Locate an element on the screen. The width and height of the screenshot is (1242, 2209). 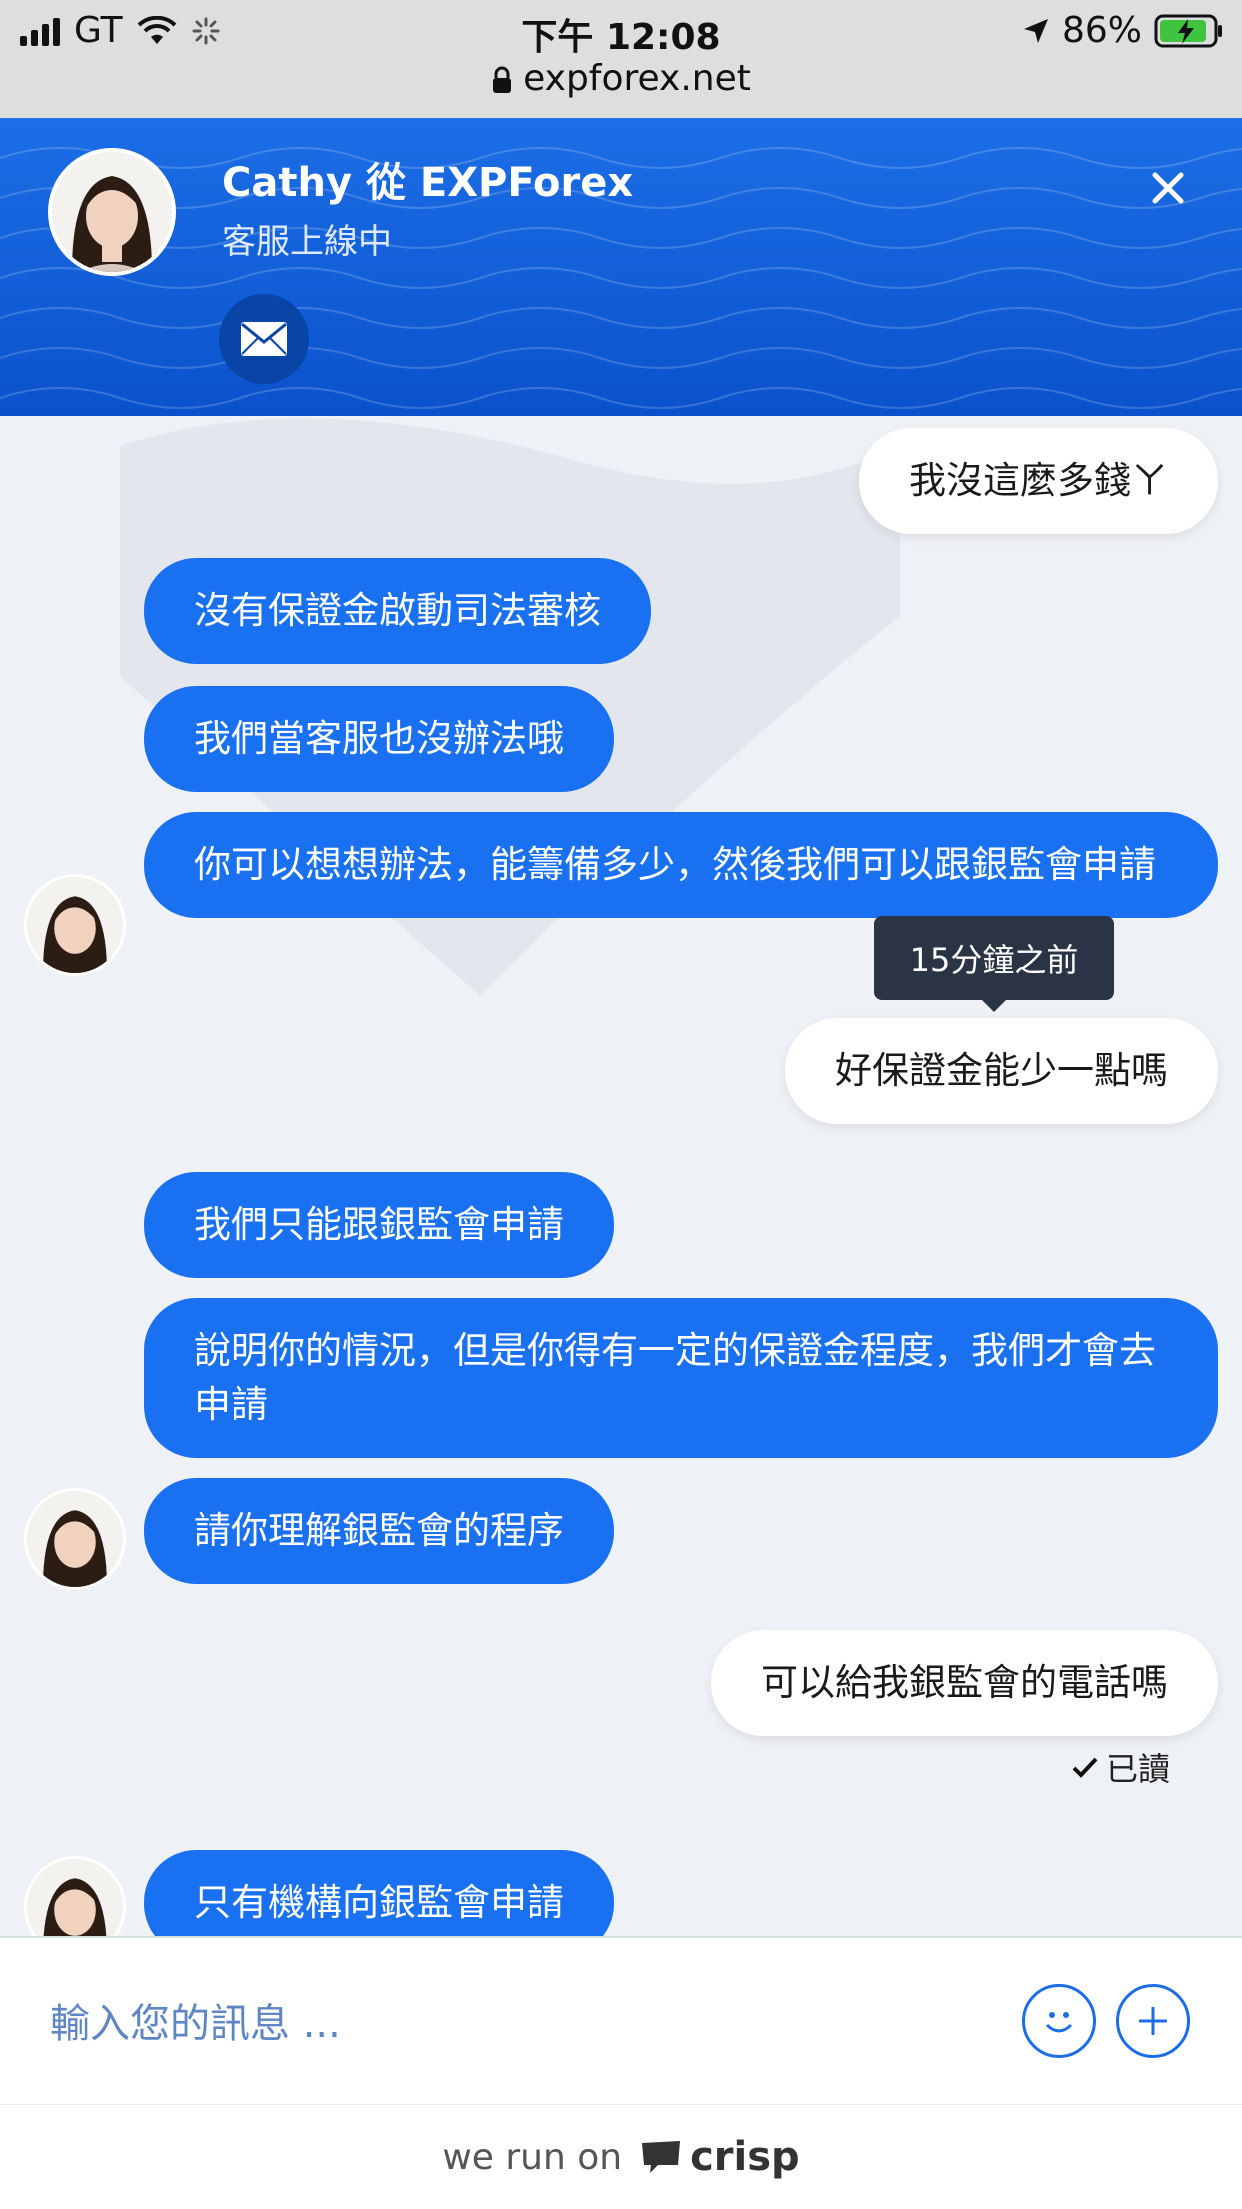
message-operator: 沒有保證金啟動司法審核 is located at coordinates (397, 611).